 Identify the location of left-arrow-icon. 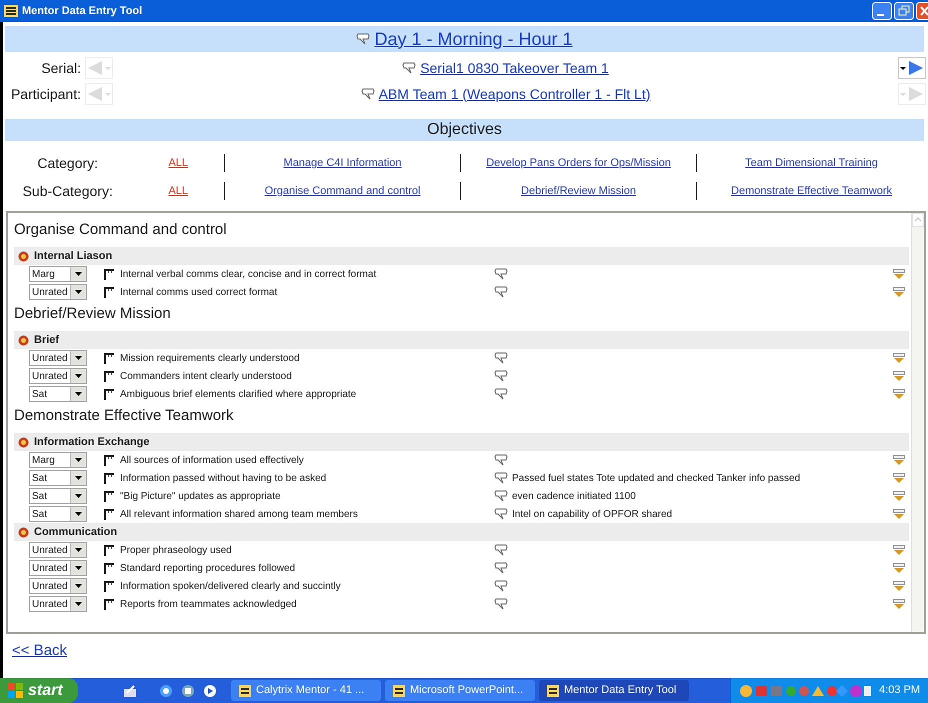
(95, 68).